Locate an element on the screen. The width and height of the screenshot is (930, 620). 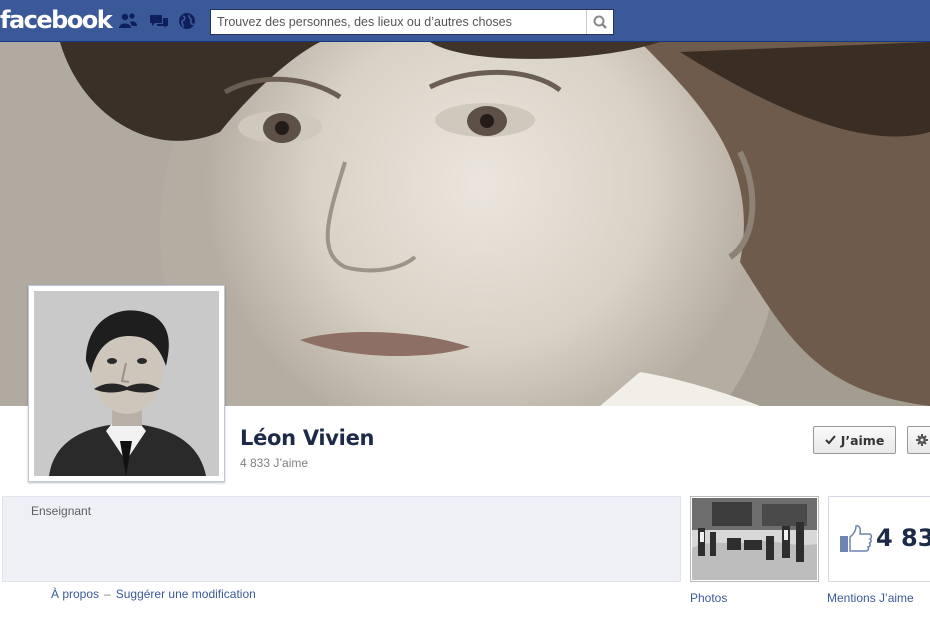
notifications-globe-icon is located at coordinates (187, 21).